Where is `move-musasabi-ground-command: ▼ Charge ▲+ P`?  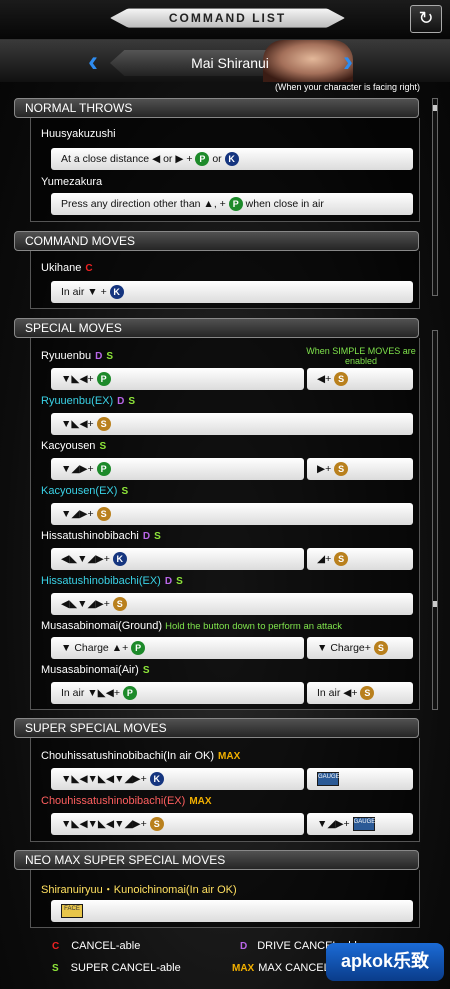
move-musasabi-ground-command: ▼ Charge ▲+ P is located at coordinates (177, 648).